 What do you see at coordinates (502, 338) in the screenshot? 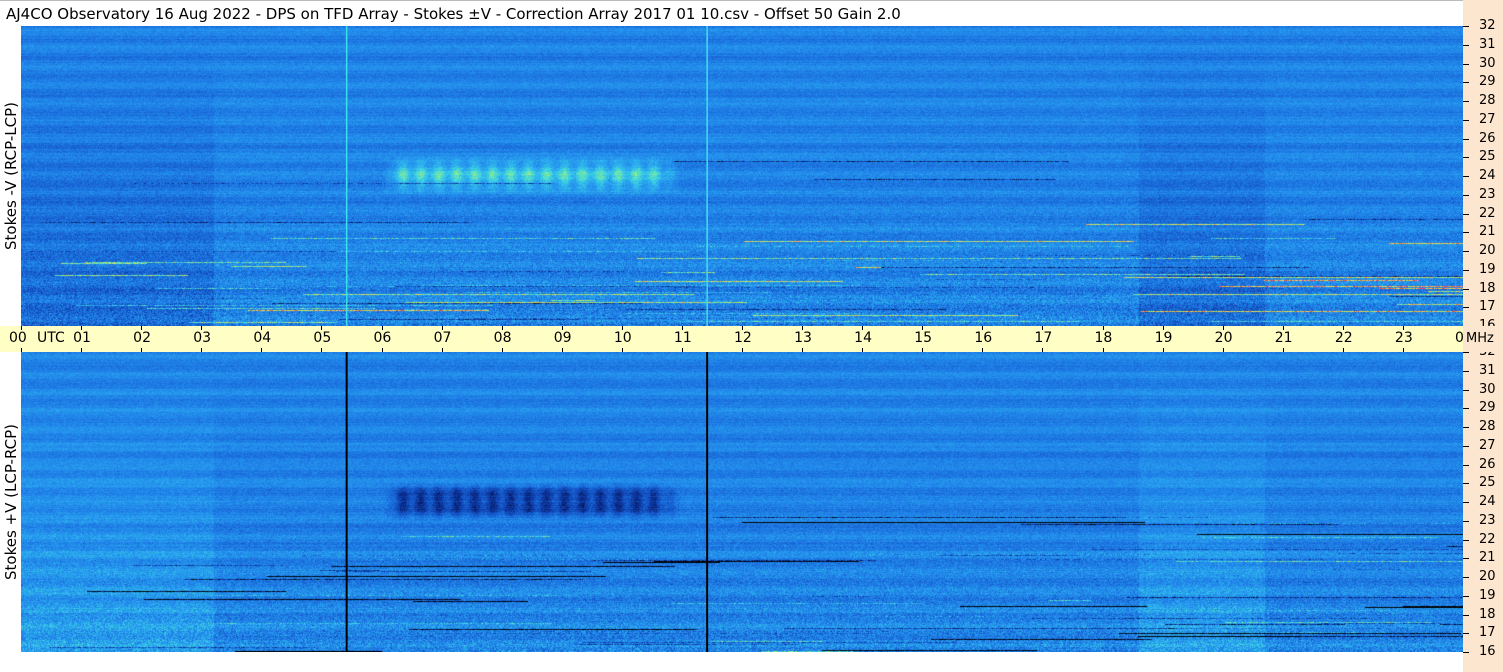
I see `time-tick-label: 08` at bounding box center [502, 338].